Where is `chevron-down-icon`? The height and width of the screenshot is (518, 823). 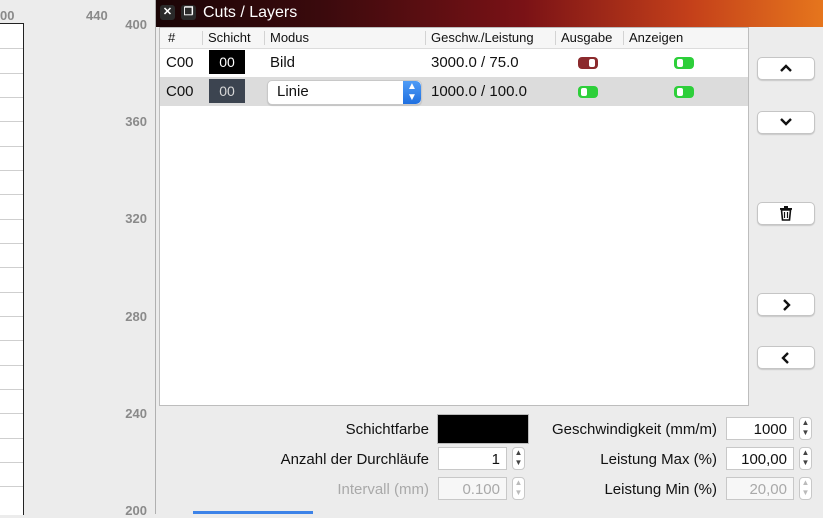 chevron-down-icon is located at coordinates (786, 122).